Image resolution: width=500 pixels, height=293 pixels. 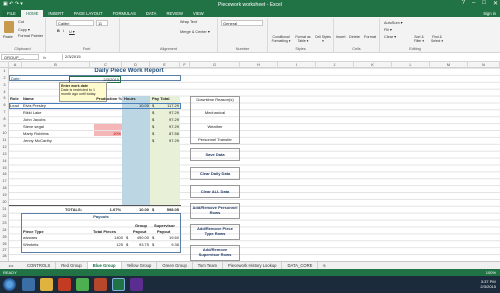 What do you see at coordinates (4, 216) in the screenshot?
I see `row-header: 22` at bounding box center [4, 216].